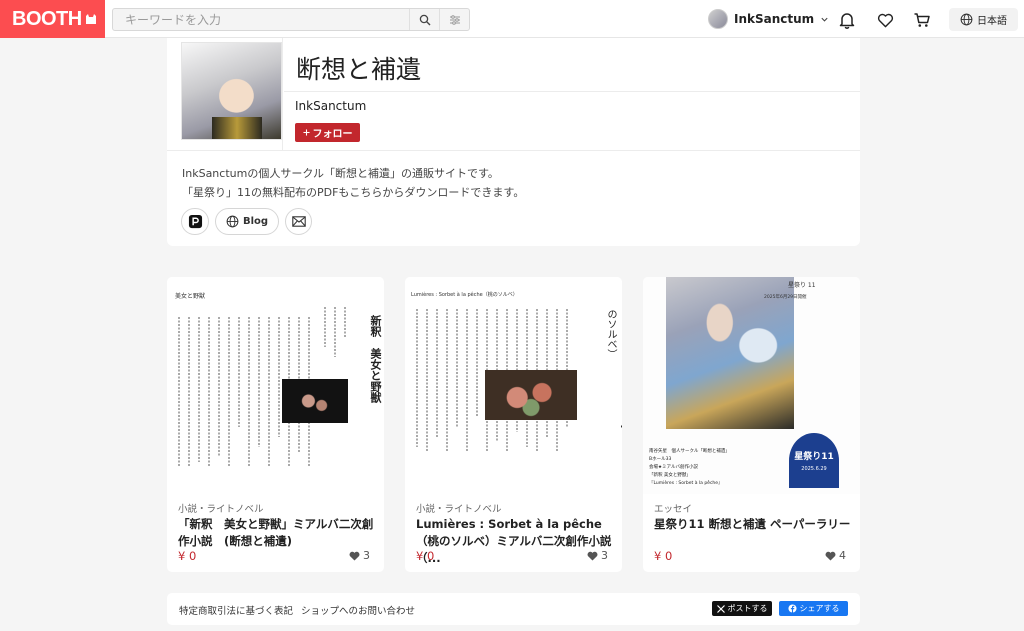  I want to click on logo-text: BOOTH, so click(47, 18).